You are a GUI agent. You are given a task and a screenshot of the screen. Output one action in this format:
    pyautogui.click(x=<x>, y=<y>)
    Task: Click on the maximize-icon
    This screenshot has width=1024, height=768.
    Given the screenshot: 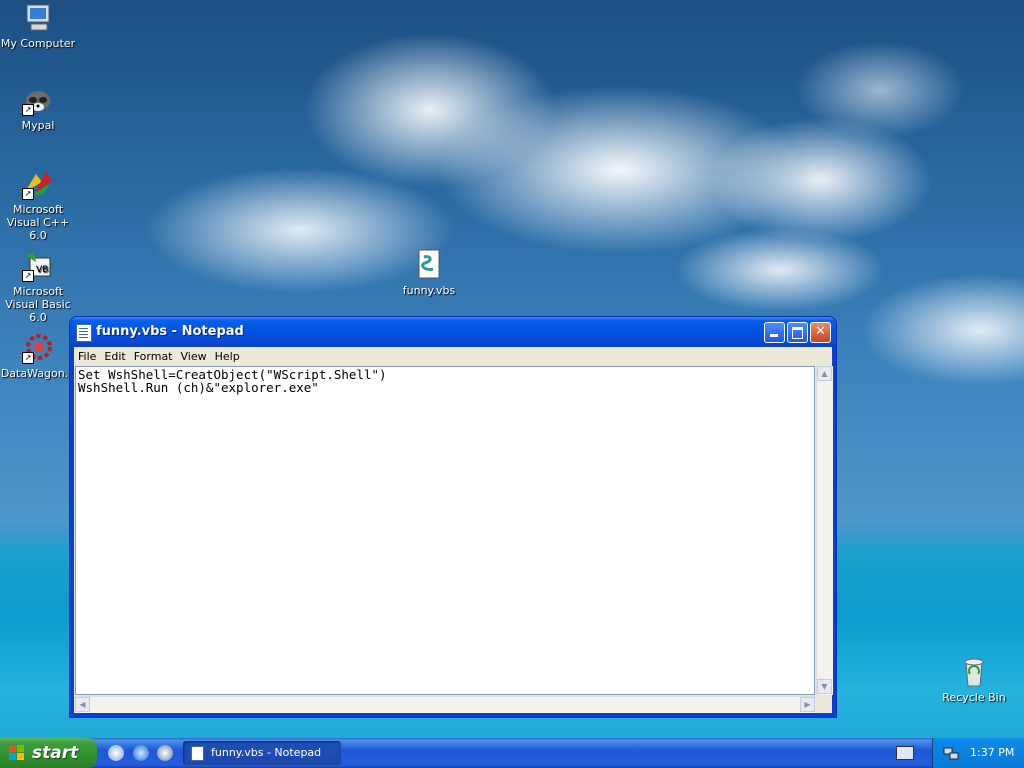 What is the action you would take?
    pyautogui.click(x=797, y=333)
    